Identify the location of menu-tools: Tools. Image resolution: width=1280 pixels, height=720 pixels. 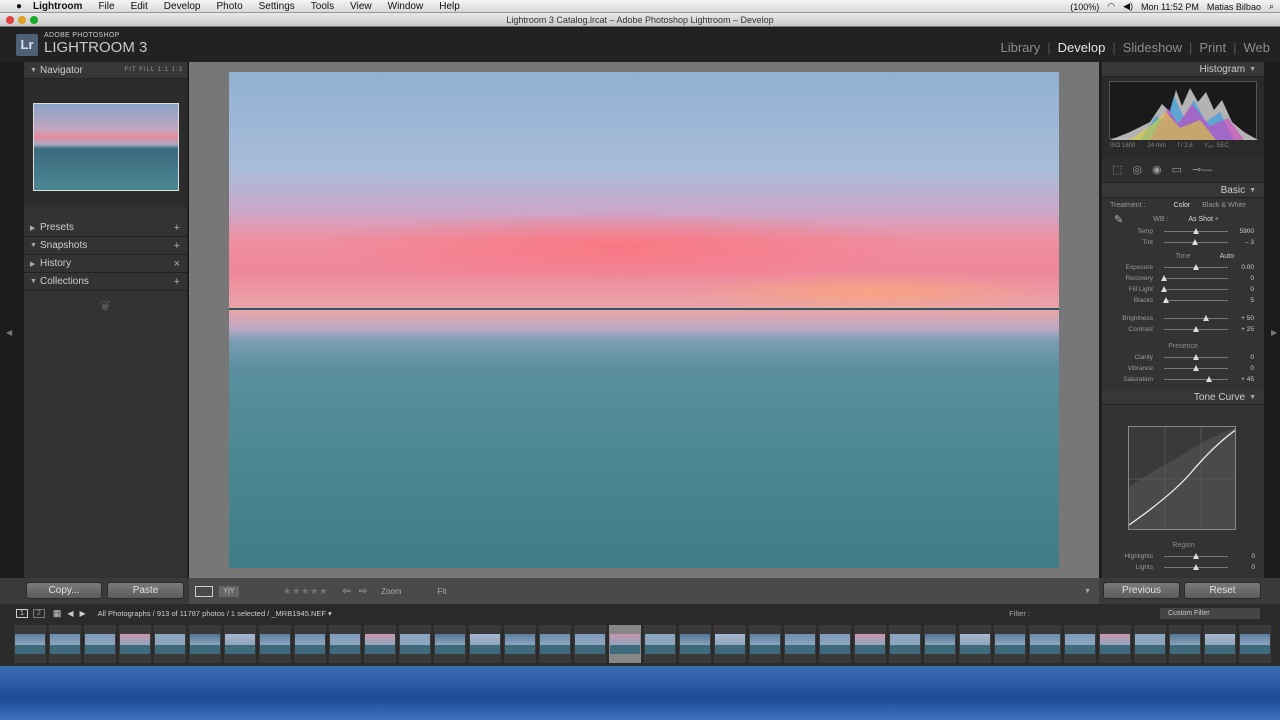
(322, 6).